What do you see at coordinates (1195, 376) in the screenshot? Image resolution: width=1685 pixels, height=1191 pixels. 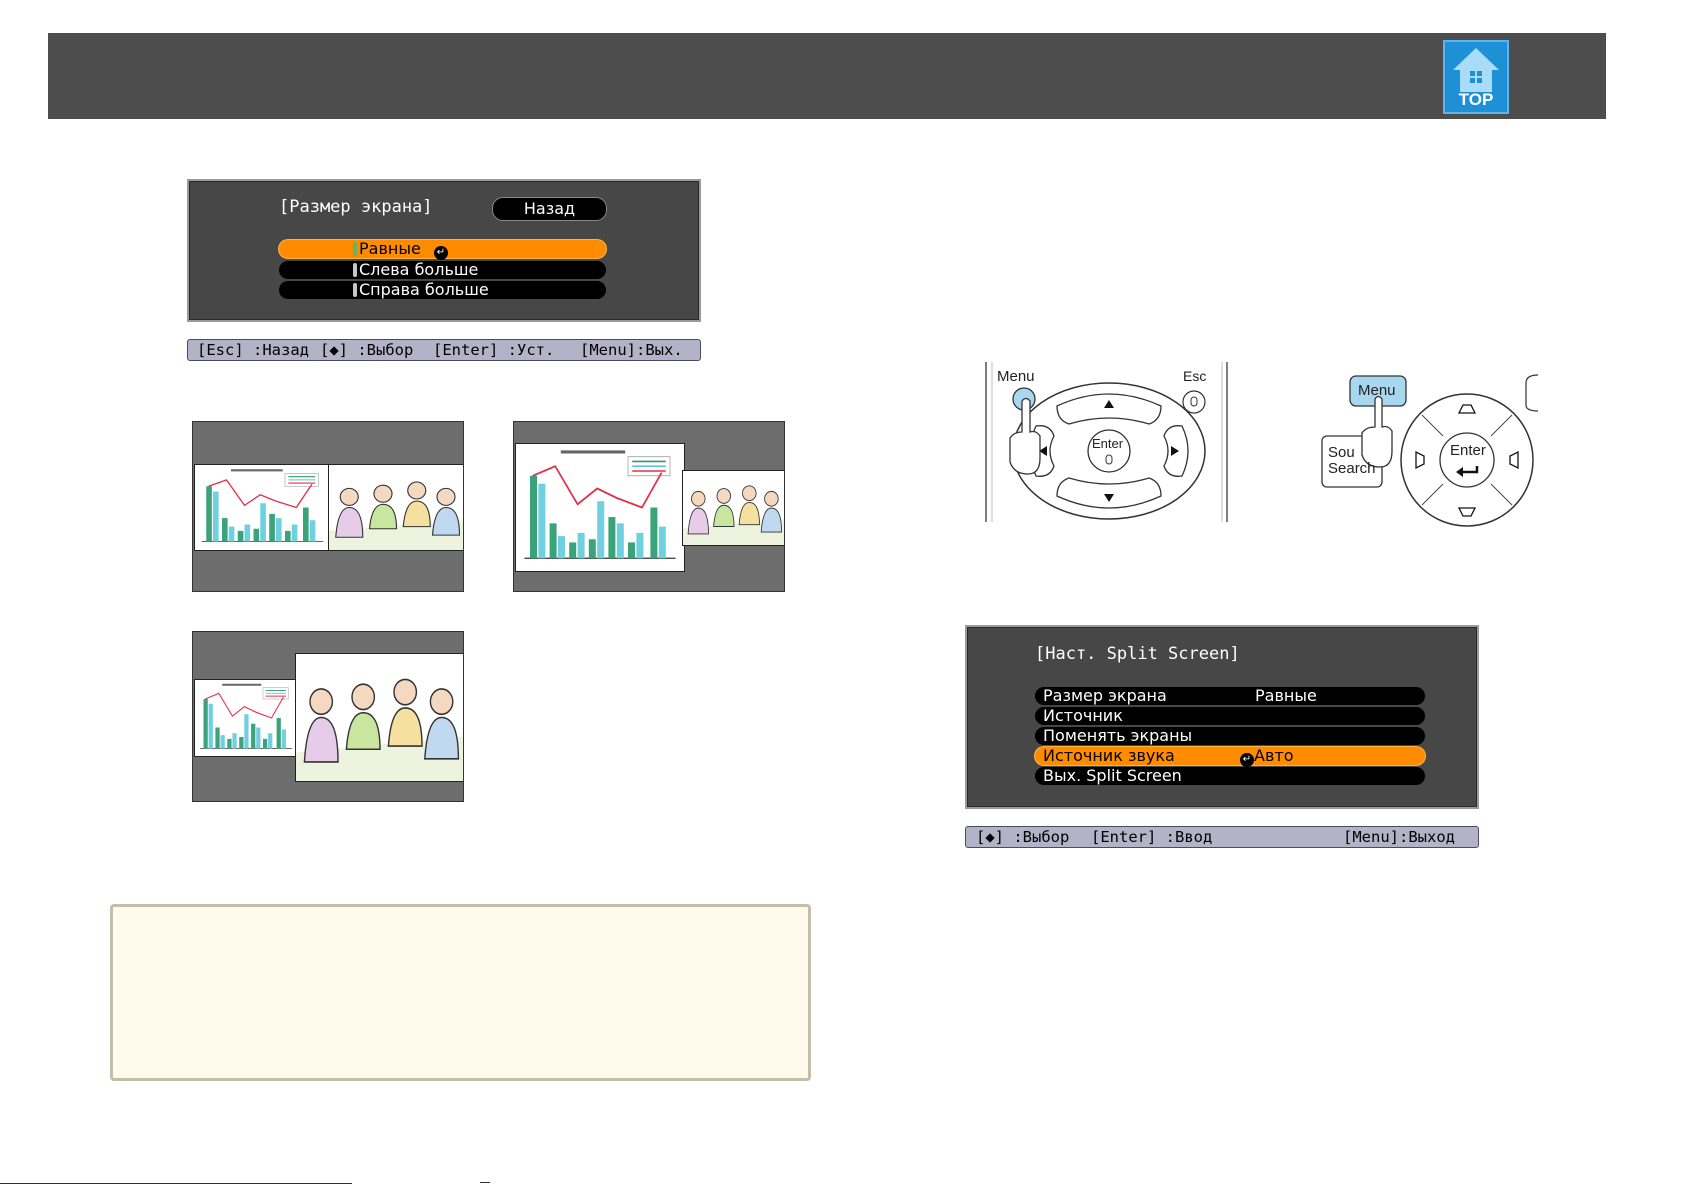 I see `remote-esc-label: Esc` at bounding box center [1195, 376].